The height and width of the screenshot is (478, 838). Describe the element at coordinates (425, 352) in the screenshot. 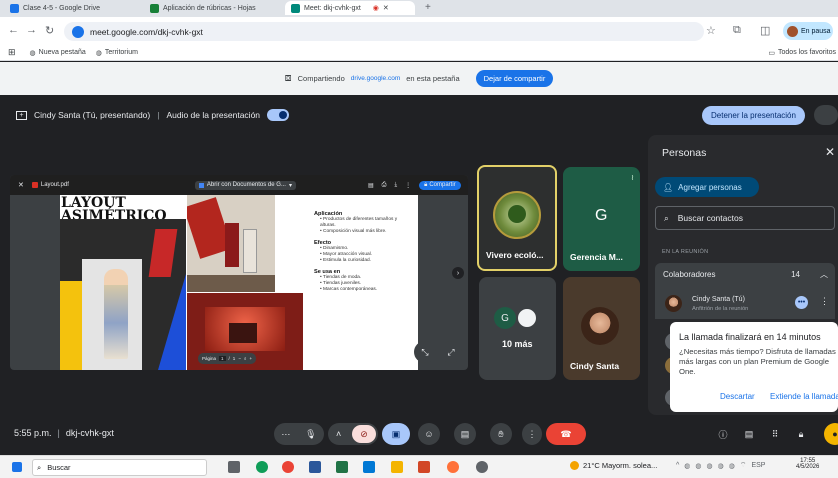

I see `pin-icon: ⤡` at that location.